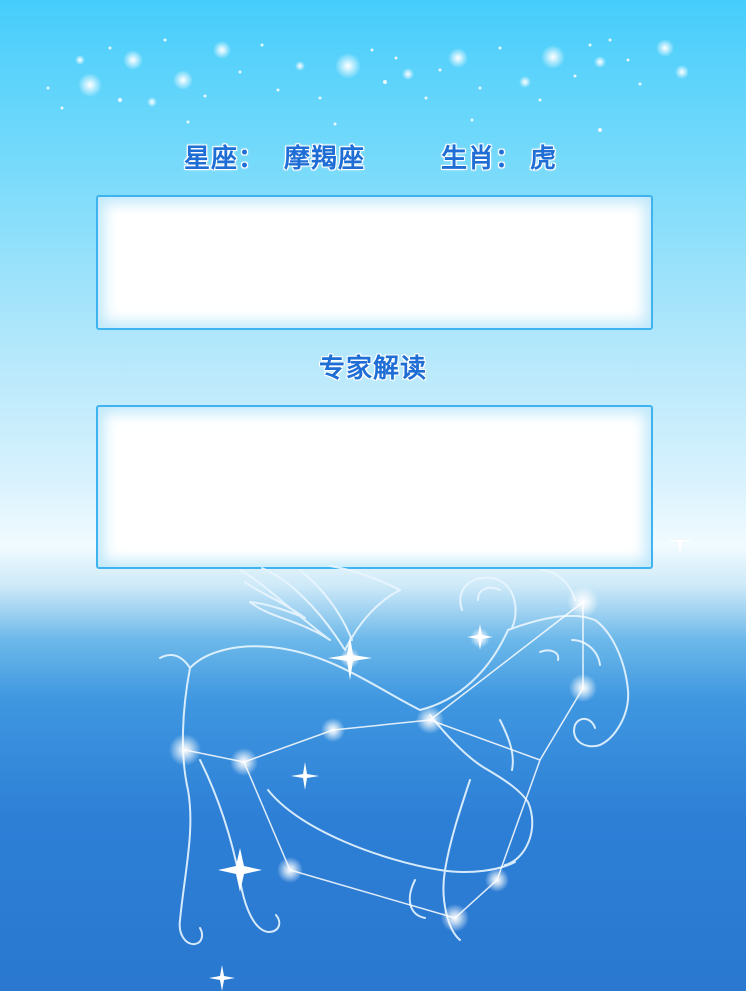 The image size is (746, 991). Describe the element at coordinates (372, 369) in the screenshot. I see `expert-reading-title: 专家解读` at that location.